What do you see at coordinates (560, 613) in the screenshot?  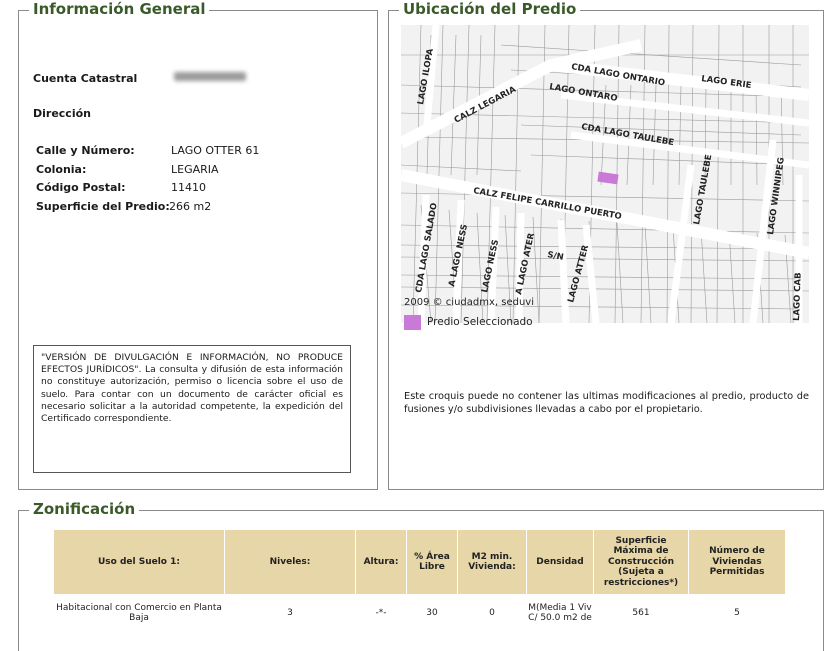 I see `cell-densidad: M(Media 1 Viv C/ 50.0 m2 de` at bounding box center [560, 613].